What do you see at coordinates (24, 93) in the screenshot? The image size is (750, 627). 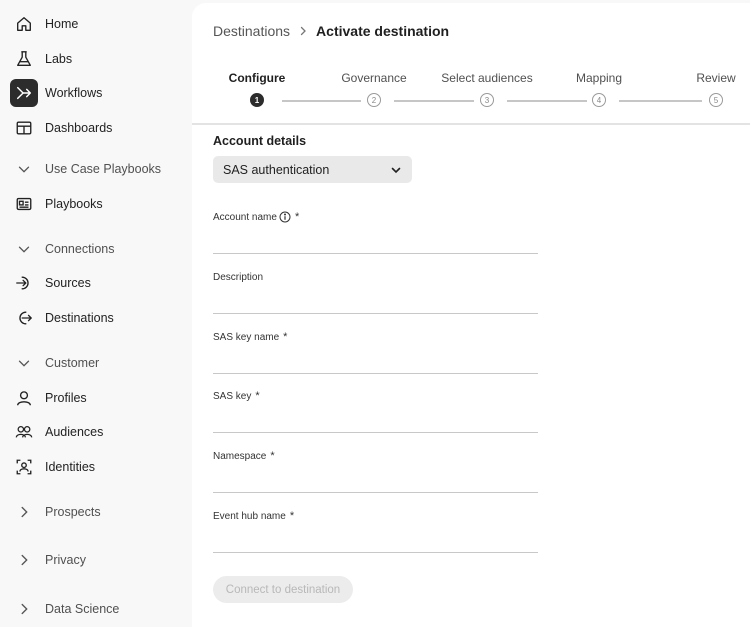 I see `workflow-icon` at bounding box center [24, 93].